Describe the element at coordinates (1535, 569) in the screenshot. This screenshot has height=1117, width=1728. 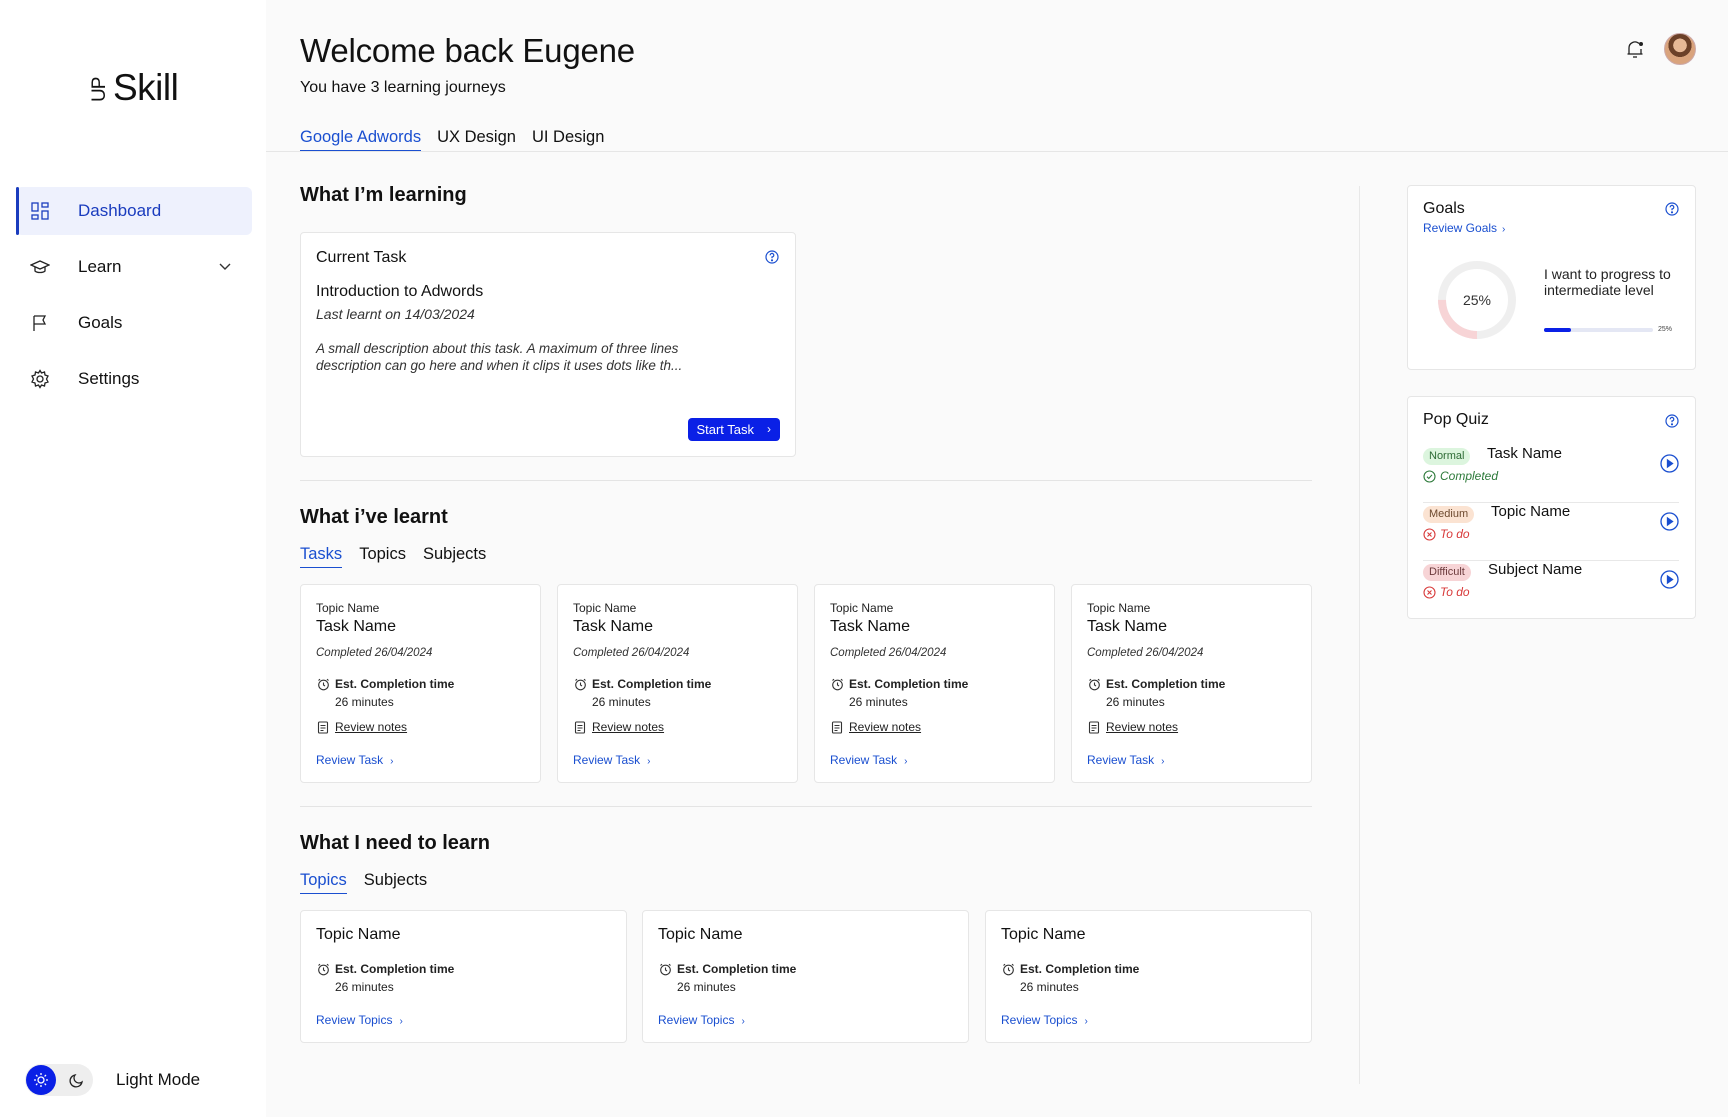
I see `quiz-item-name: Subject Name` at that location.